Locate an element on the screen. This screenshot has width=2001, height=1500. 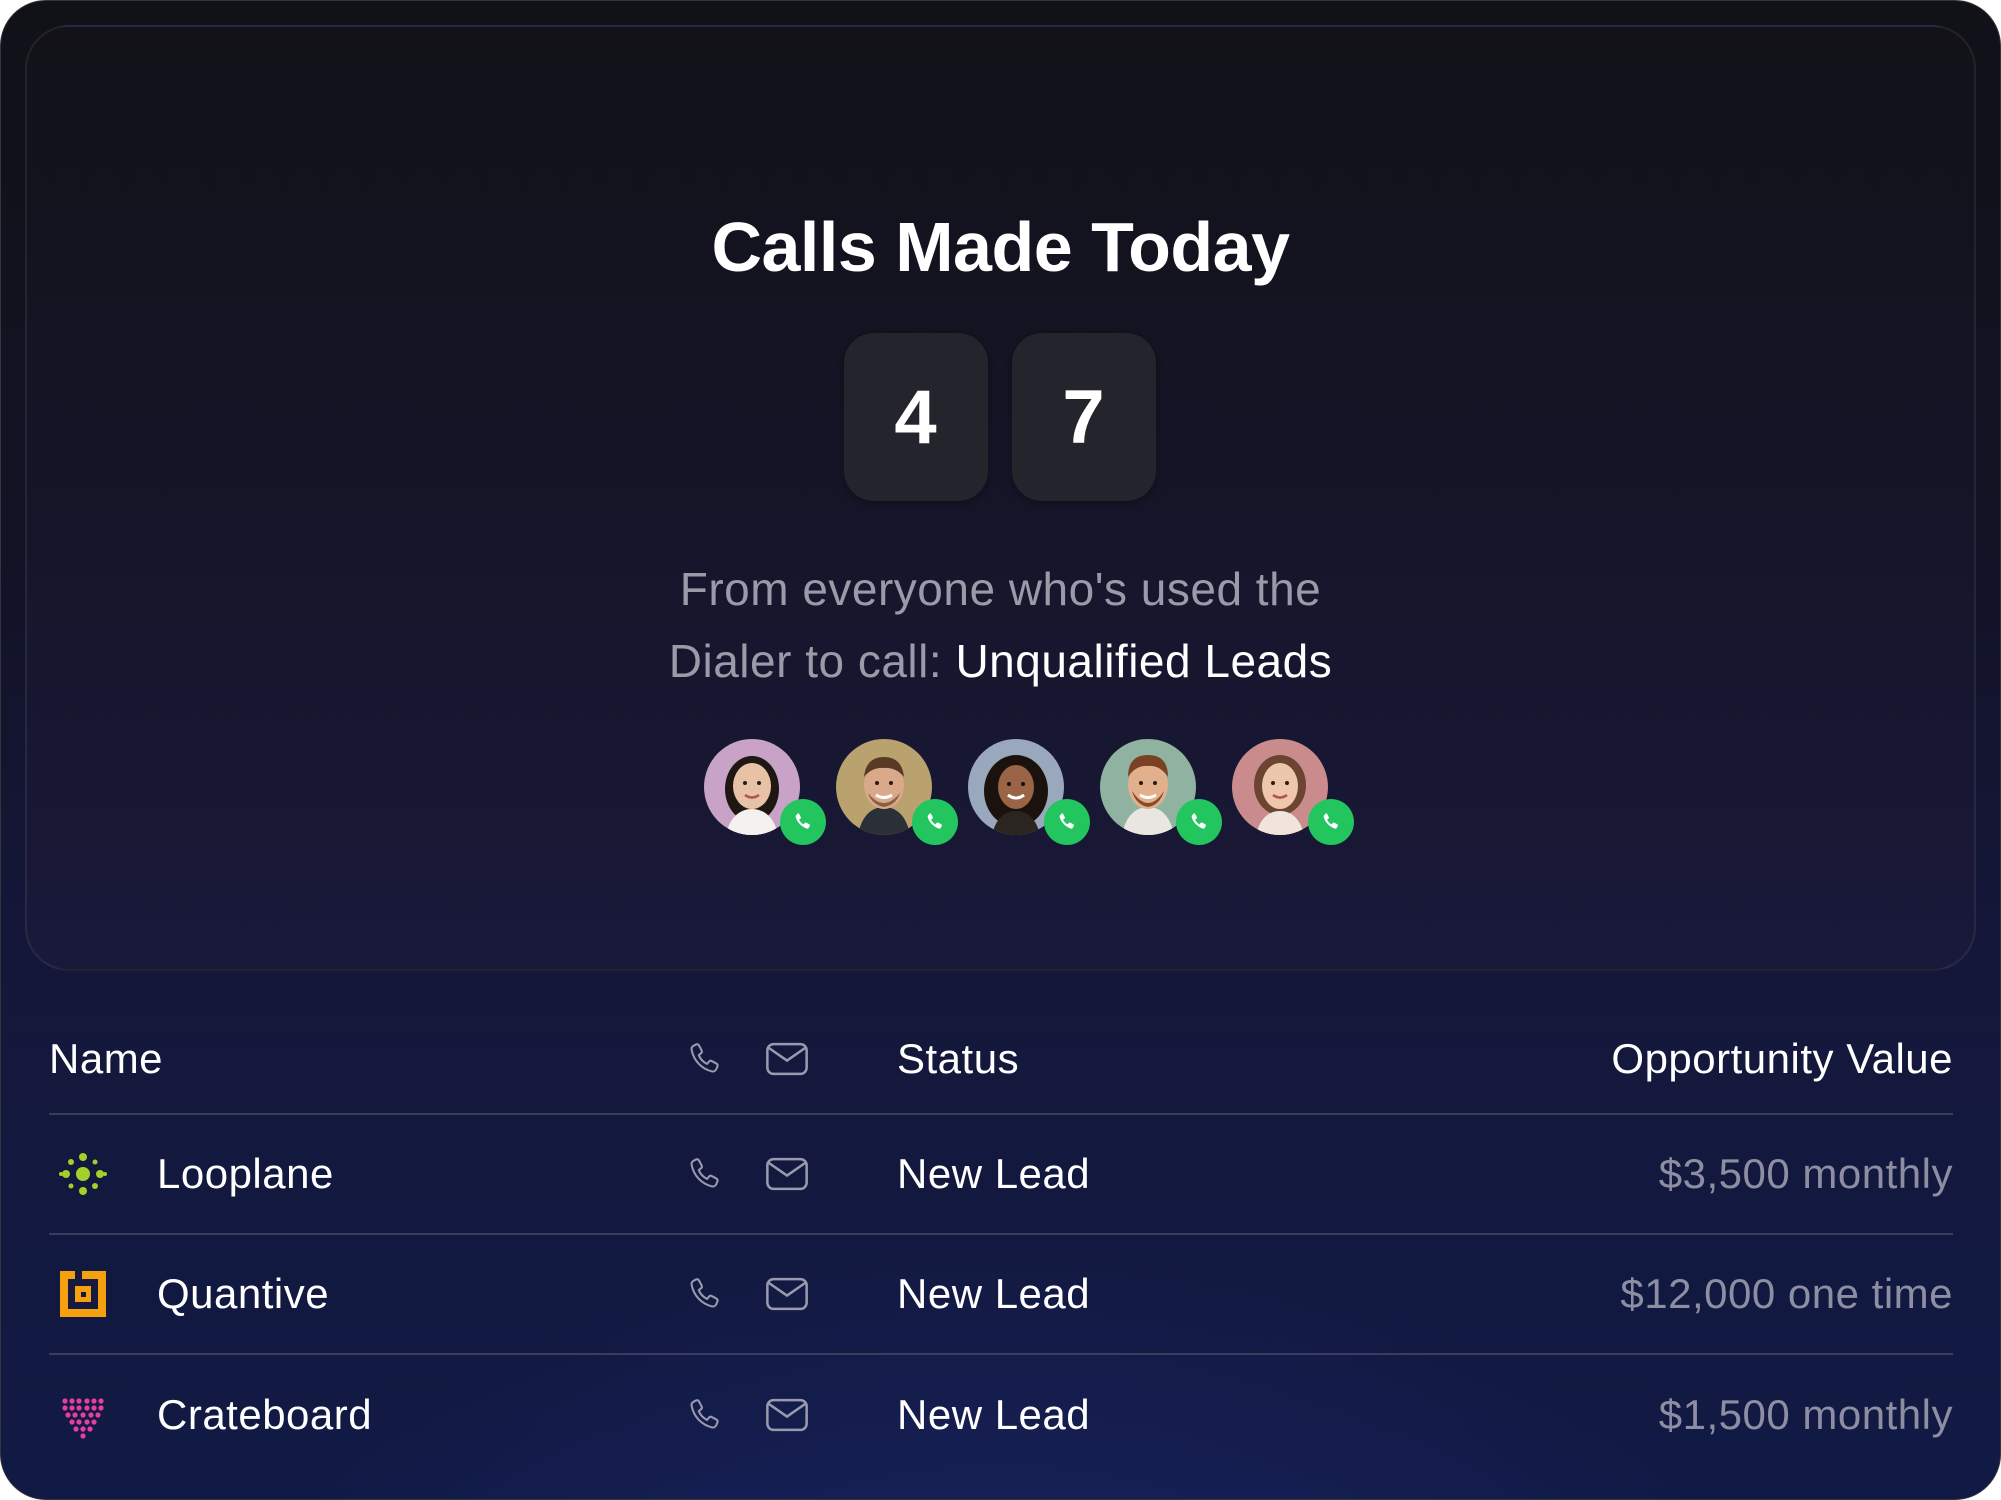
table-header: Name Status Opportunity Value is located at coordinates (1001, 1060).